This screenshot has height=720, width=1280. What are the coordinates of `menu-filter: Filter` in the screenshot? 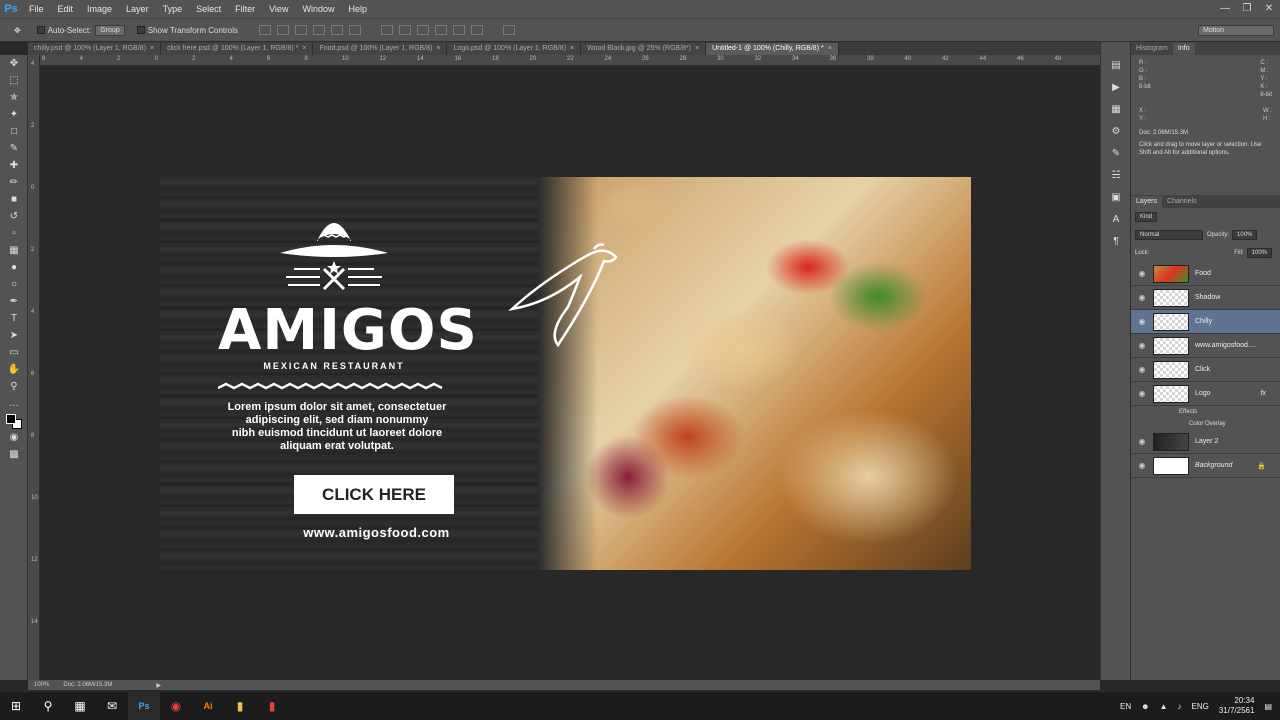 It's located at (245, 9).